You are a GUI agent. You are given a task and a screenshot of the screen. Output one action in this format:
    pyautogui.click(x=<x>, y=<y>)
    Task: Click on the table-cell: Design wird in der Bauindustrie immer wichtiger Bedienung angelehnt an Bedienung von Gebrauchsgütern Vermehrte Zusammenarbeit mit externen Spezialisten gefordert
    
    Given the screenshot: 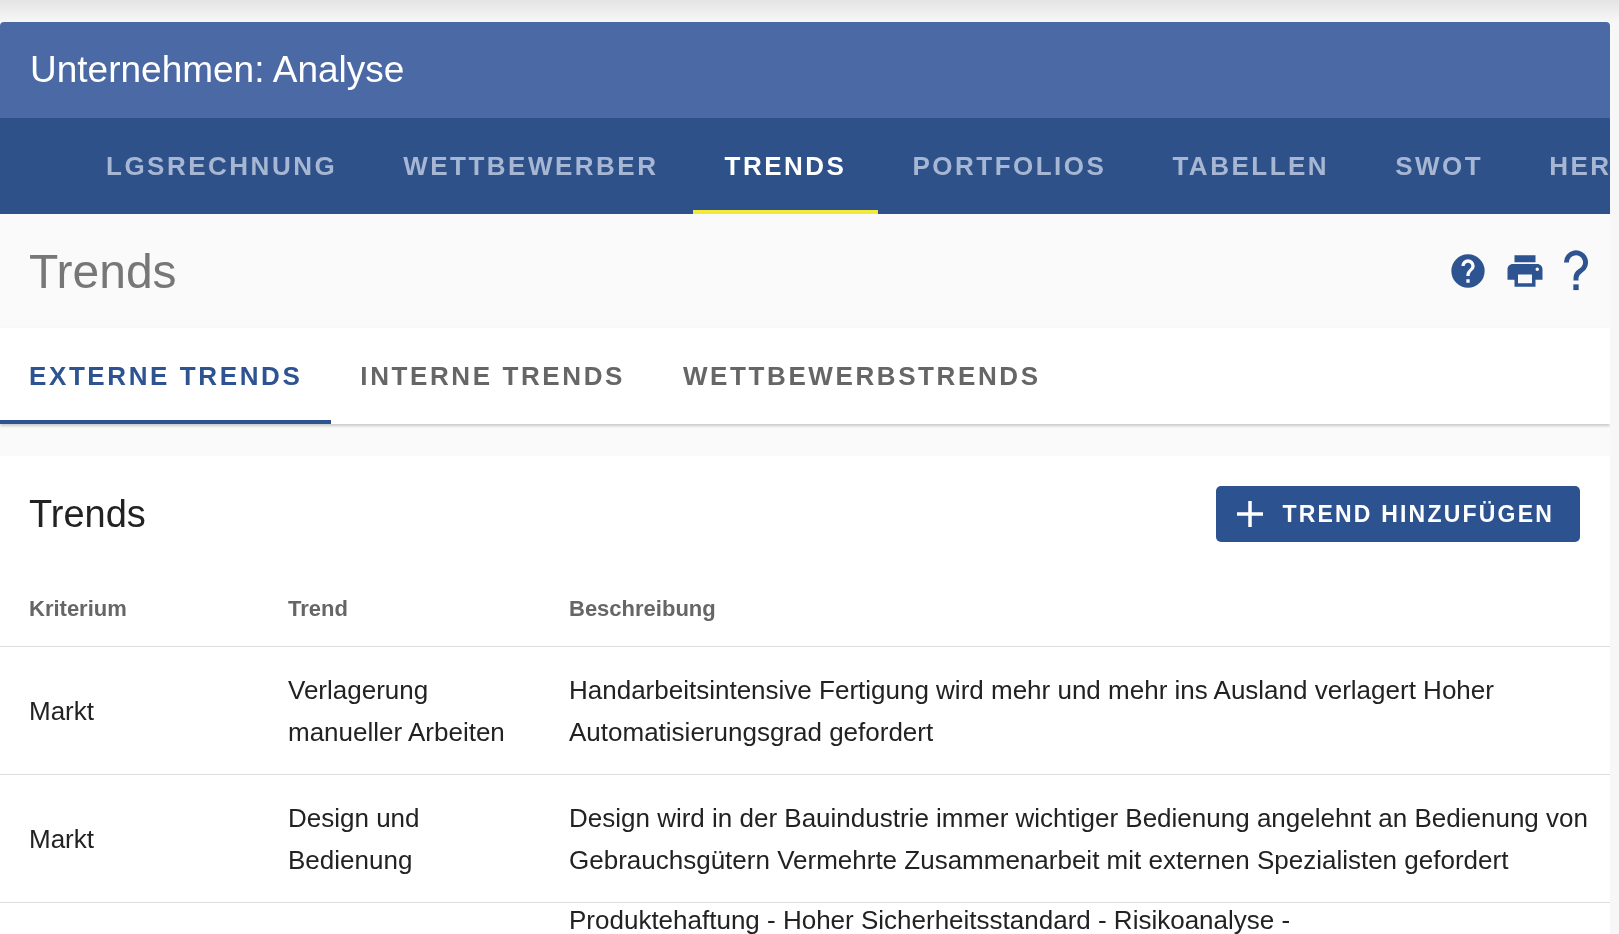 What is the action you would take?
    pyautogui.click(x=1078, y=838)
    